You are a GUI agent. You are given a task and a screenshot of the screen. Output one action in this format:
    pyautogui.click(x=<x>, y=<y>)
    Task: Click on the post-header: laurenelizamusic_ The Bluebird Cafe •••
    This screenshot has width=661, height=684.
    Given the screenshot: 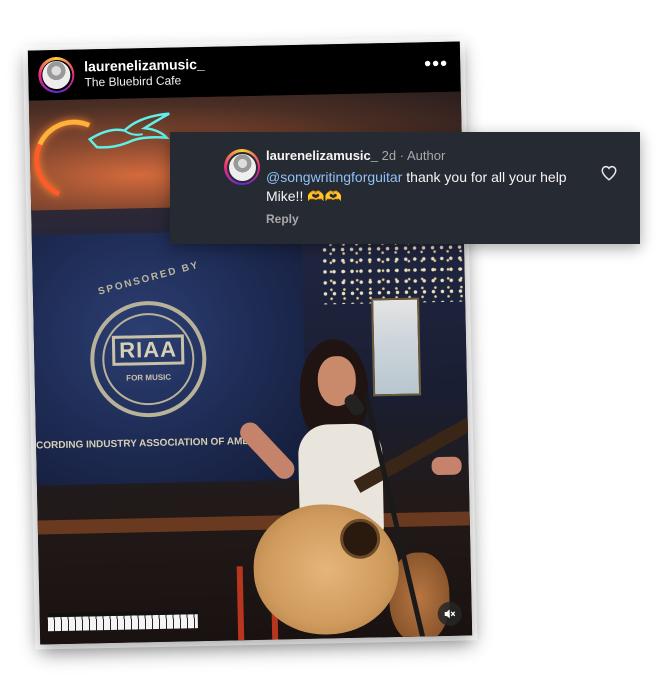 What is the action you would take?
    pyautogui.click(x=244, y=71)
    